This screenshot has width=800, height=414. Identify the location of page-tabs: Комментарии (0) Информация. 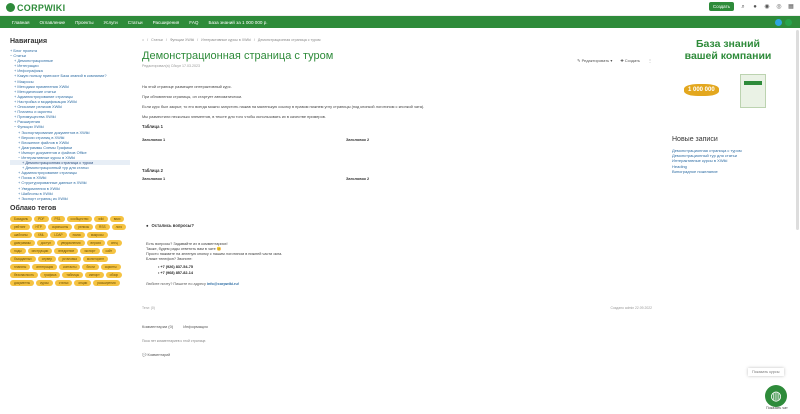
(402, 326).